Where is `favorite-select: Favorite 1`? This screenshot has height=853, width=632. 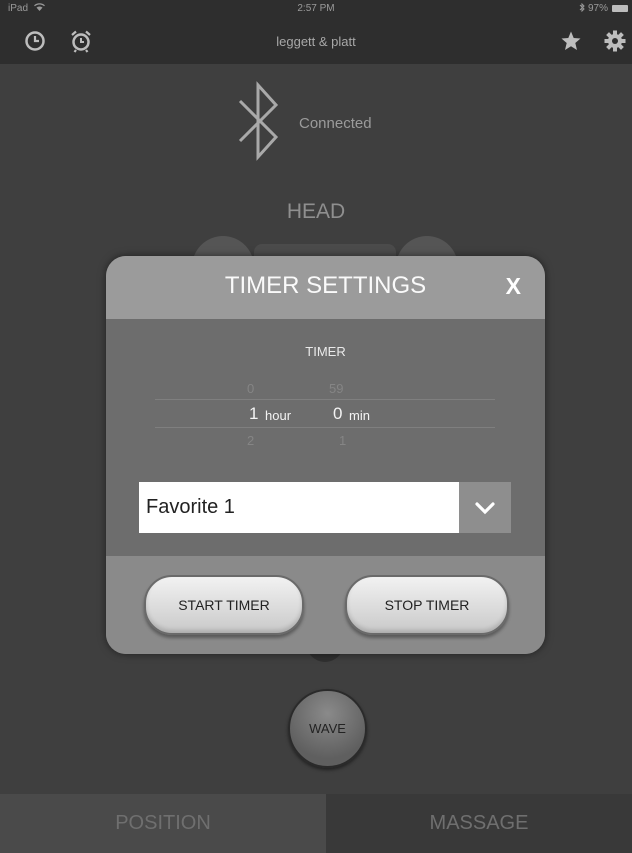 favorite-select: Favorite 1 is located at coordinates (299, 507).